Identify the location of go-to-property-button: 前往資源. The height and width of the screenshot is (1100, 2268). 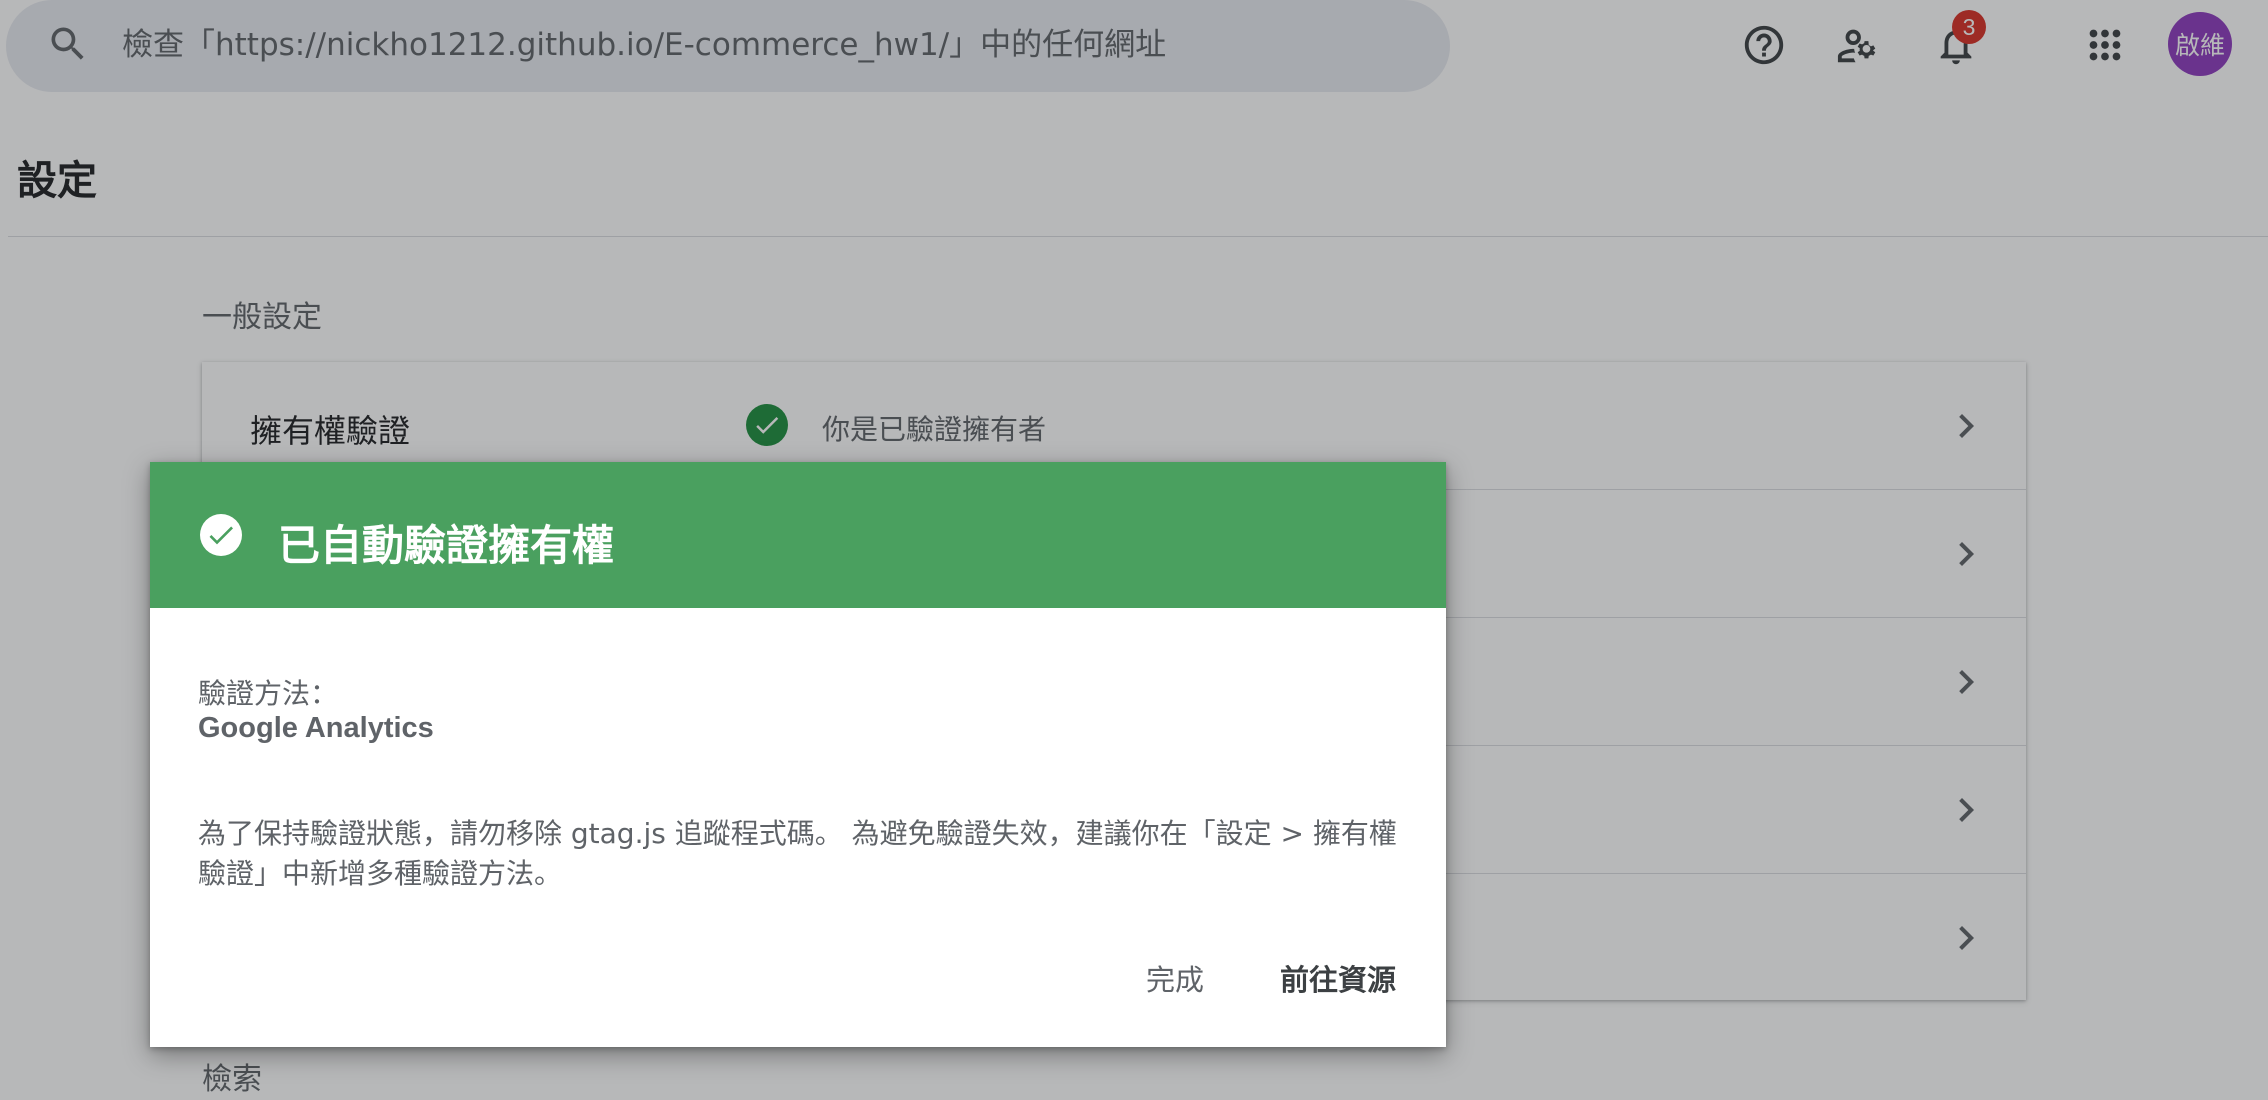
(1338, 978).